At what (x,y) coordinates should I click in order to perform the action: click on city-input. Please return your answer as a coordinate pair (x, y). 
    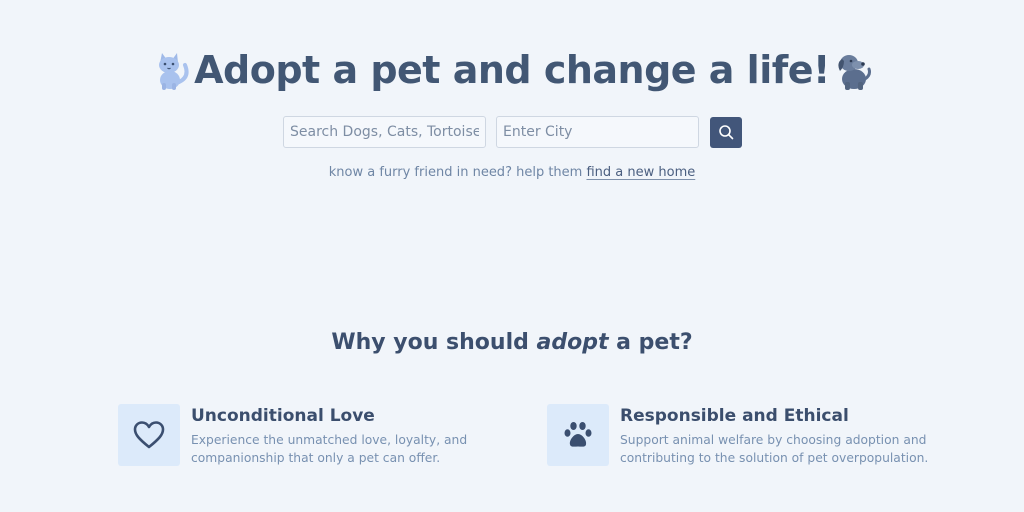
    Looking at the image, I should click on (597, 132).